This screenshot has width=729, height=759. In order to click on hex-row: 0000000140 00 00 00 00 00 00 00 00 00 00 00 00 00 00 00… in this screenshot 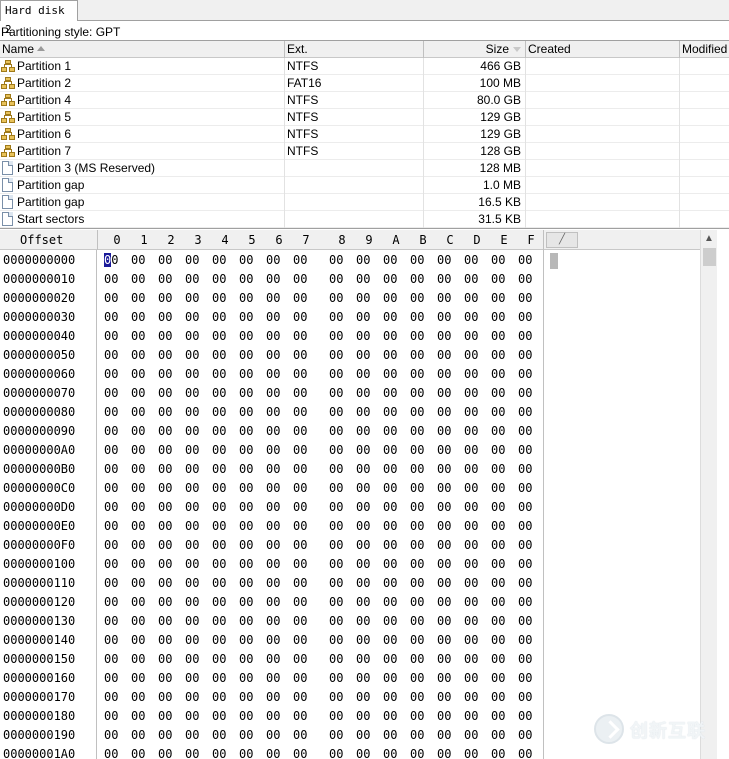, I will do `click(271, 640)`.